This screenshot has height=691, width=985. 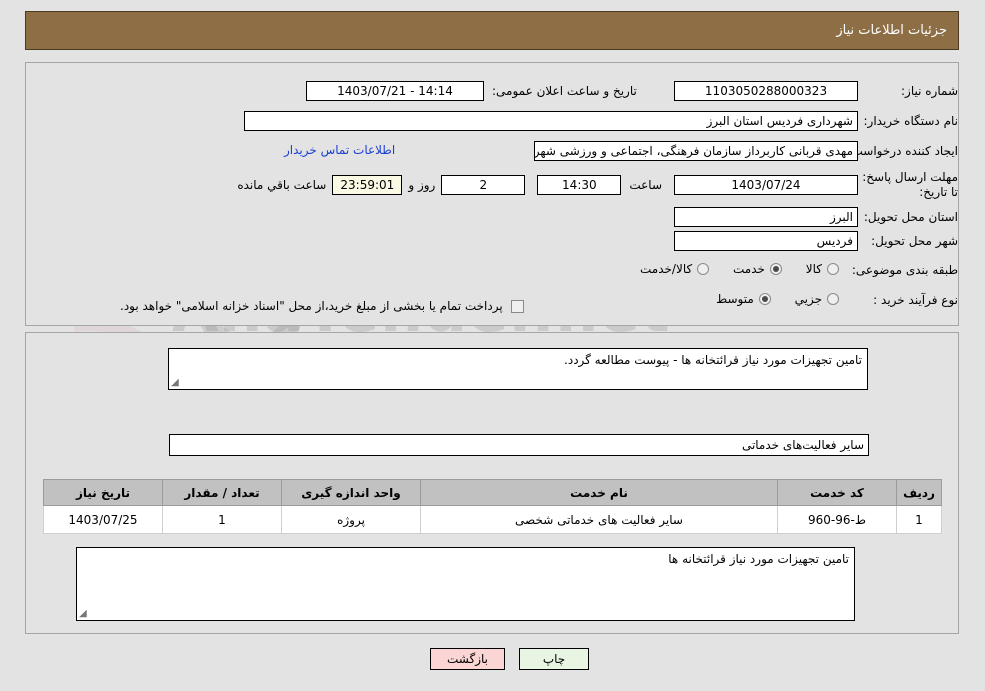 What do you see at coordinates (282, 185) in the screenshot?
I see `timer-suffix-label: ساعت باقي مانده` at bounding box center [282, 185].